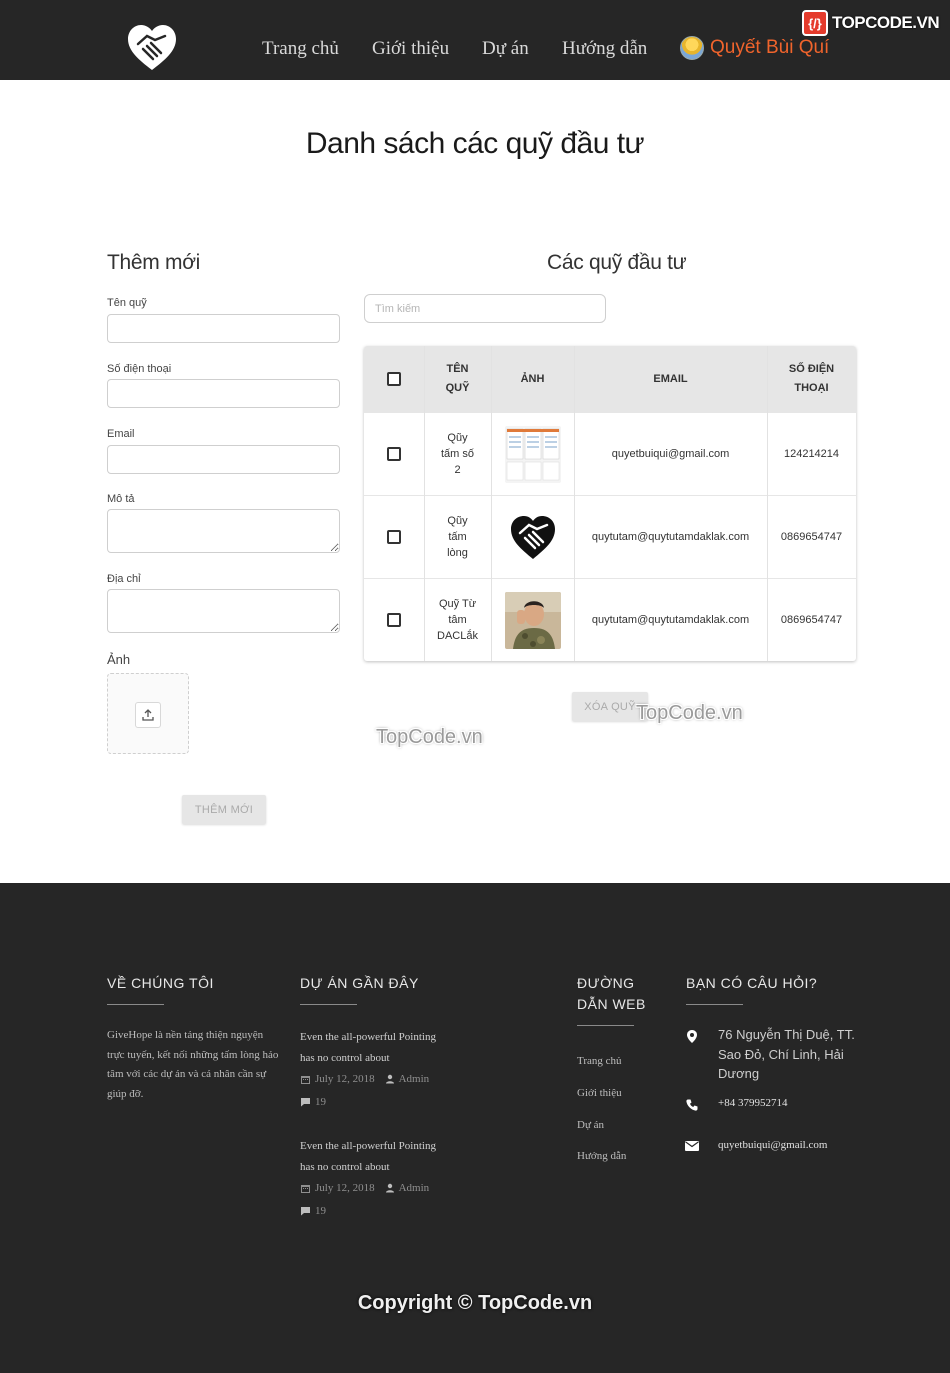 Image resolution: width=950 pixels, height=1373 pixels. I want to click on table-header: TÊN QUỸ ẢNH EMAIL SỐ ĐIỆN THOẠI, so click(610, 379).